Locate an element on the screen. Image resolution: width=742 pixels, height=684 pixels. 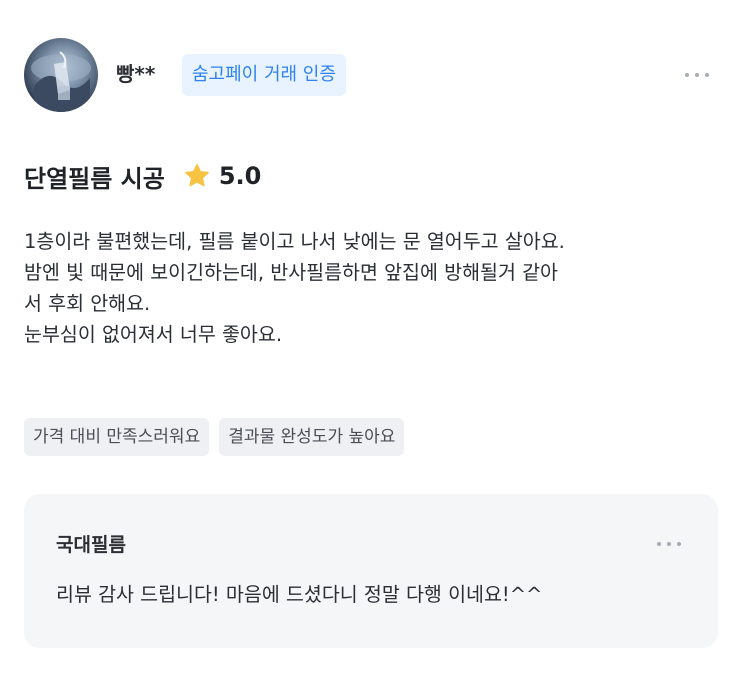
review-header: 빵** 숨고페이 거래 인증 is located at coordinates (371, 75).